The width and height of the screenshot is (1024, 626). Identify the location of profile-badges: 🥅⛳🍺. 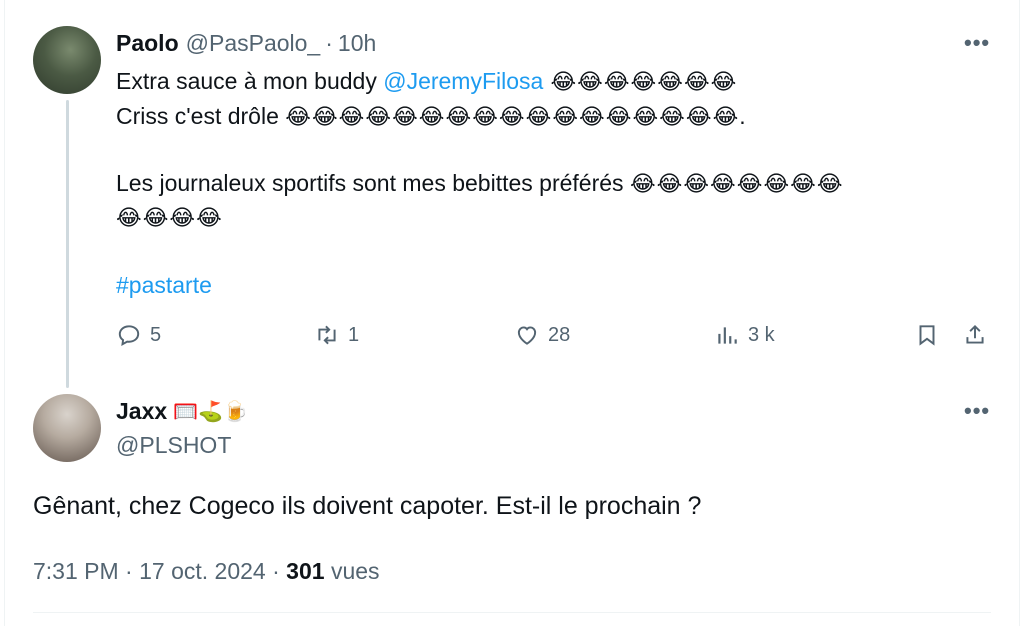
(210, 412).